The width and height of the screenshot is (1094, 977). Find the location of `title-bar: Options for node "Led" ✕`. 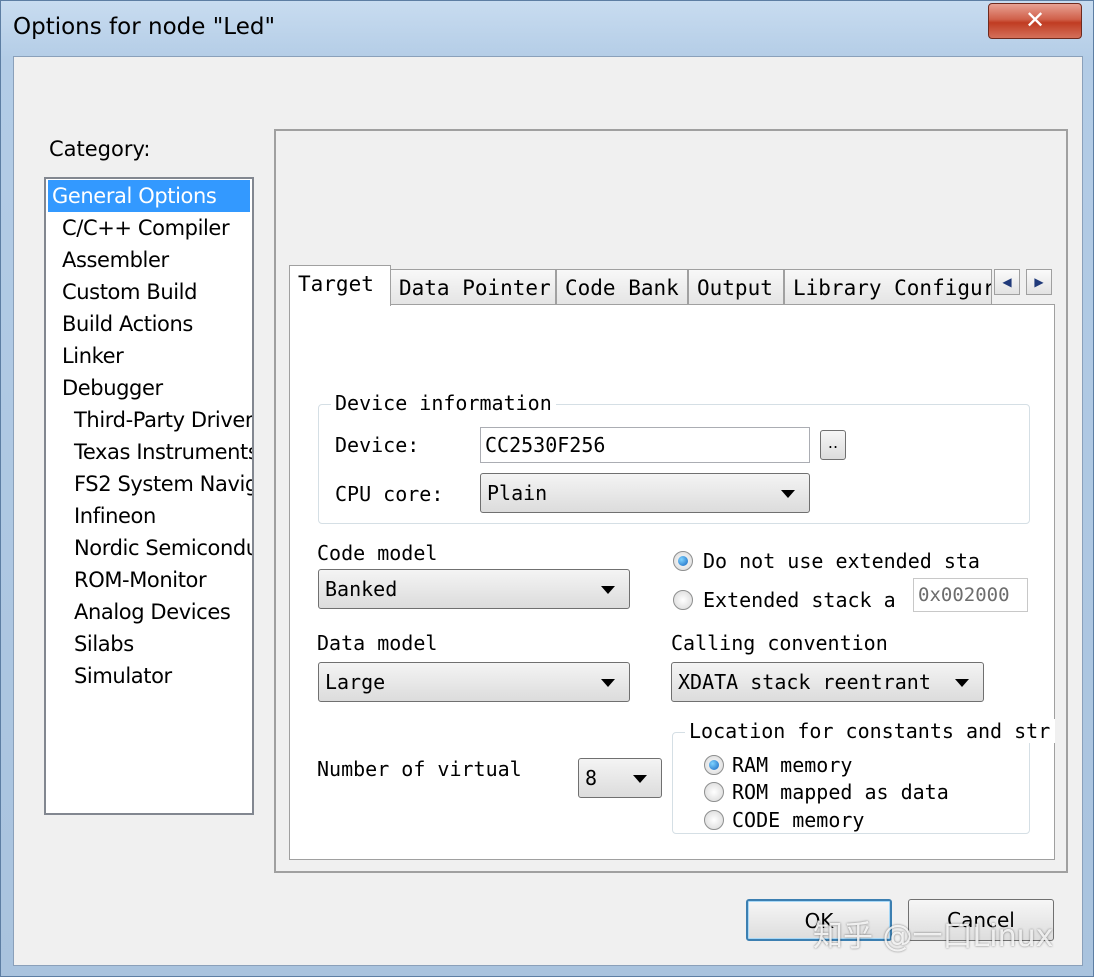

title-bar: Options for node "Led" ✕ is located at coordinates (547, 28).